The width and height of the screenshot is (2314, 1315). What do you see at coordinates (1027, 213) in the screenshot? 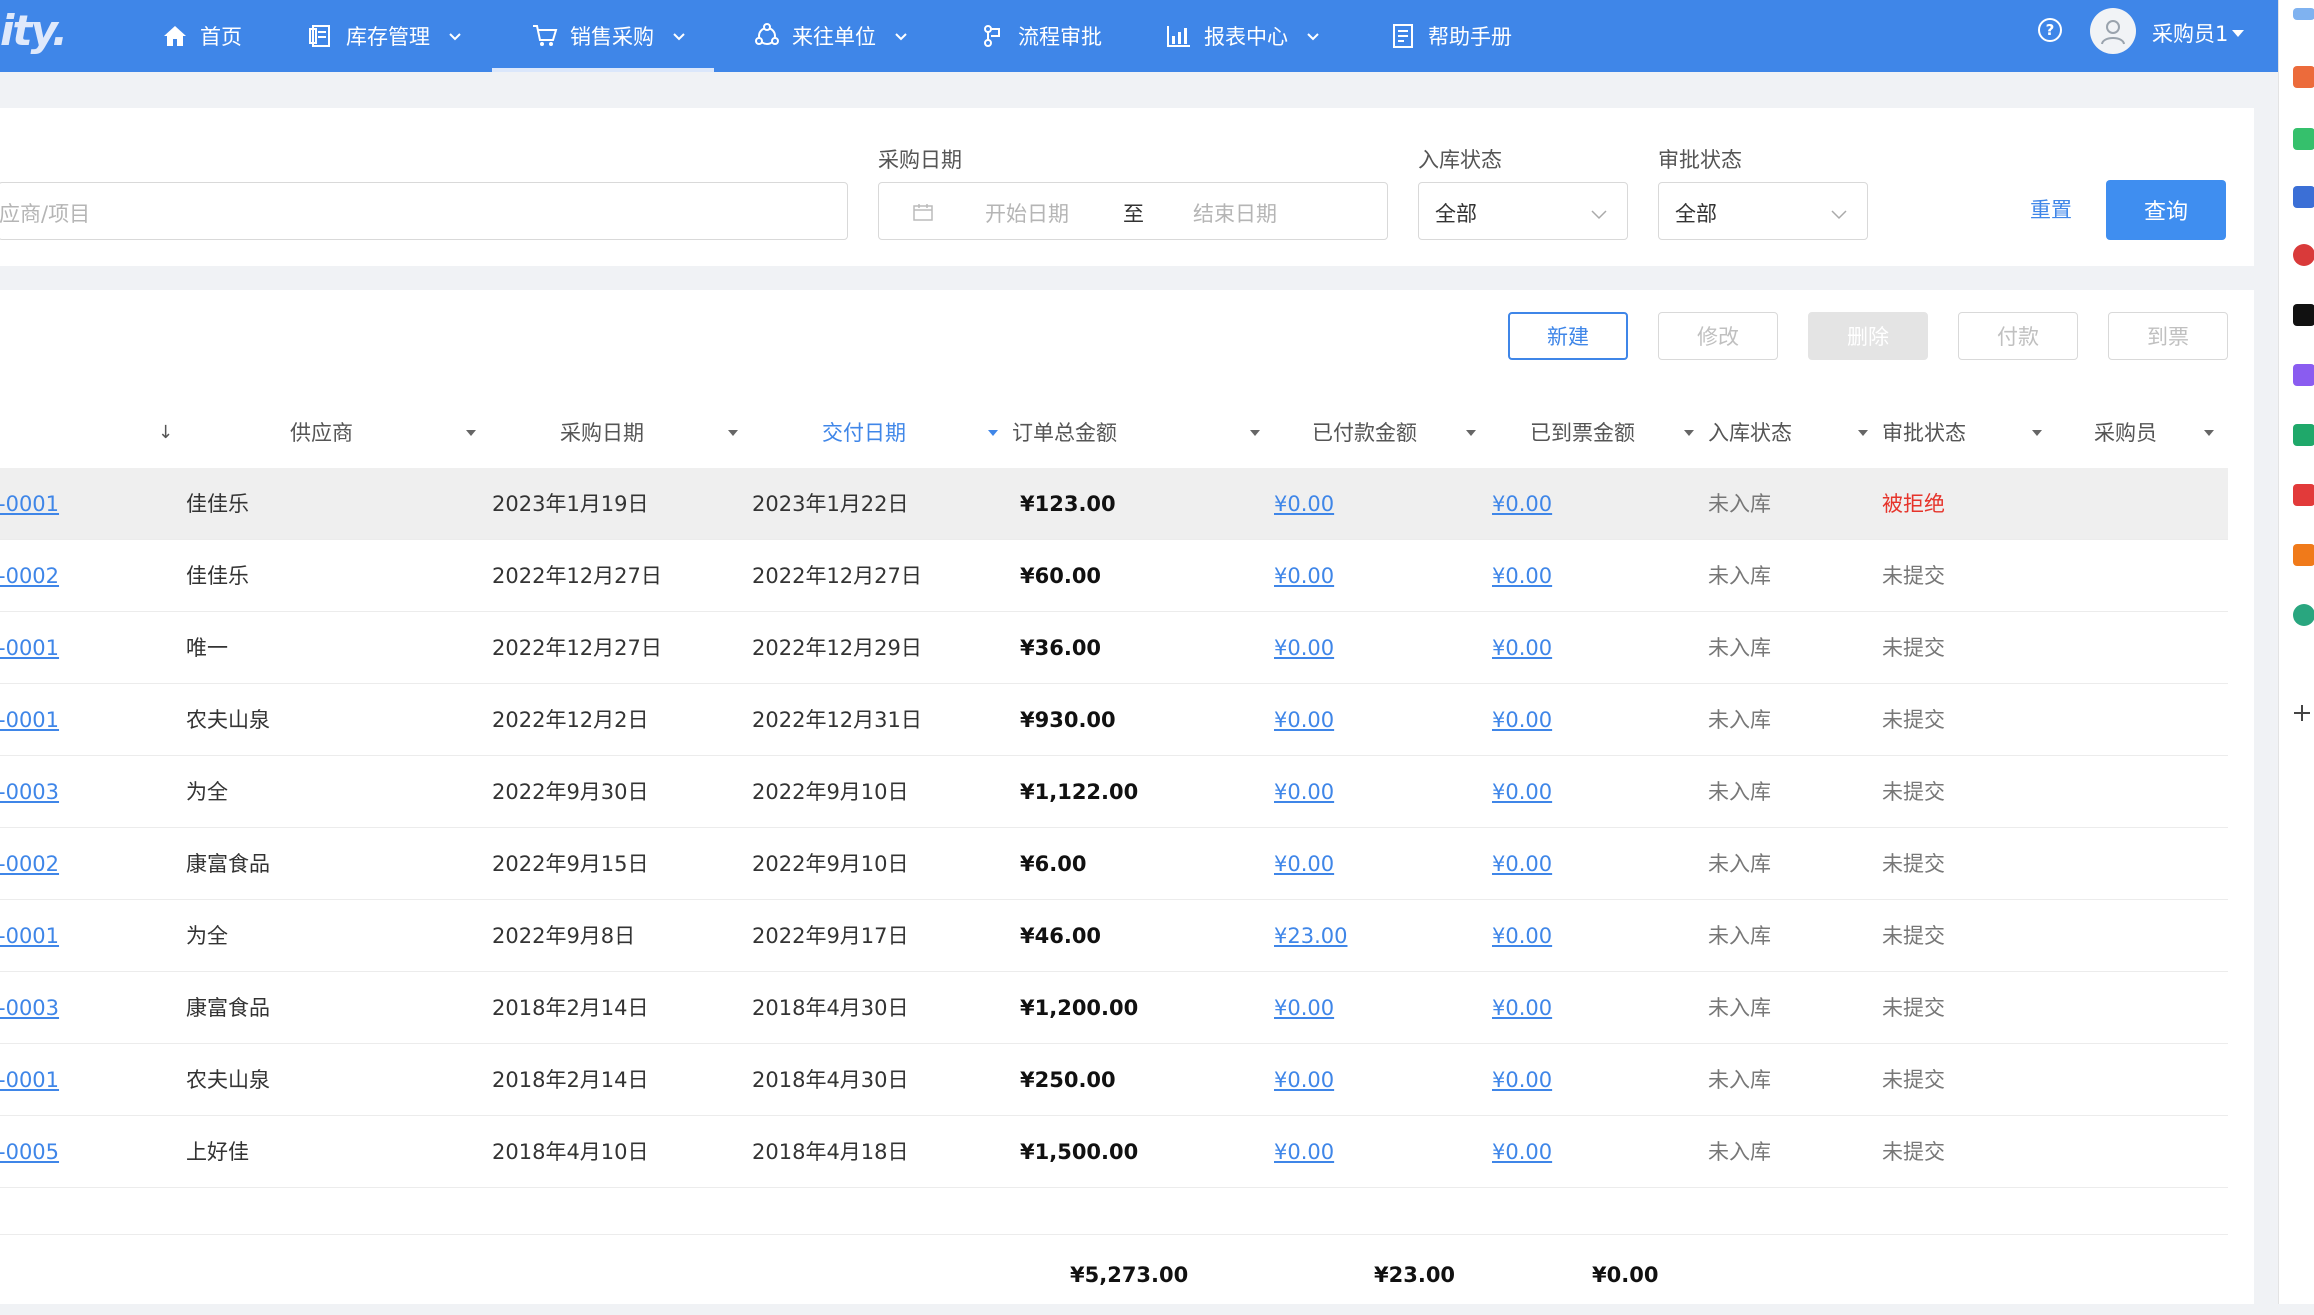
I see `start-date-input: 开始日期` at bounding box center [1027, 213].